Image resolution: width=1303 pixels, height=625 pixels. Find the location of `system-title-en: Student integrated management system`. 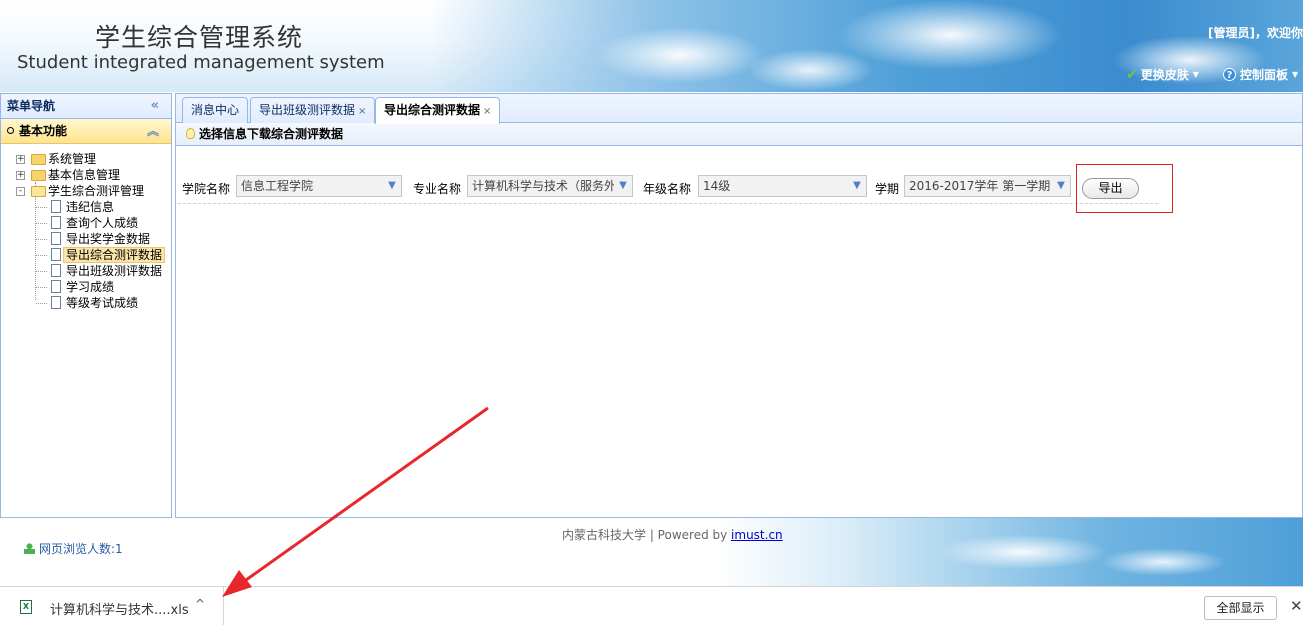

system-title-en: Student integrated management system is located at coordinates (201, 62).